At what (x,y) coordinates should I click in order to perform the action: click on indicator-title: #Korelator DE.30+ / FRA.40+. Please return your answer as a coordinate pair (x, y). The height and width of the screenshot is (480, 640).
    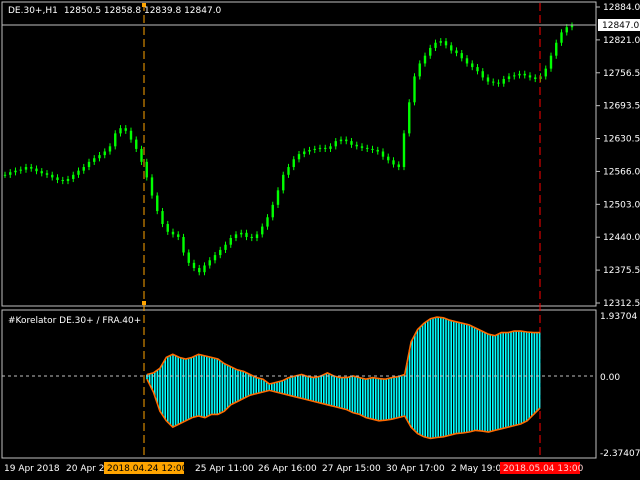
    Looking at the image, I should click on (74, 321).